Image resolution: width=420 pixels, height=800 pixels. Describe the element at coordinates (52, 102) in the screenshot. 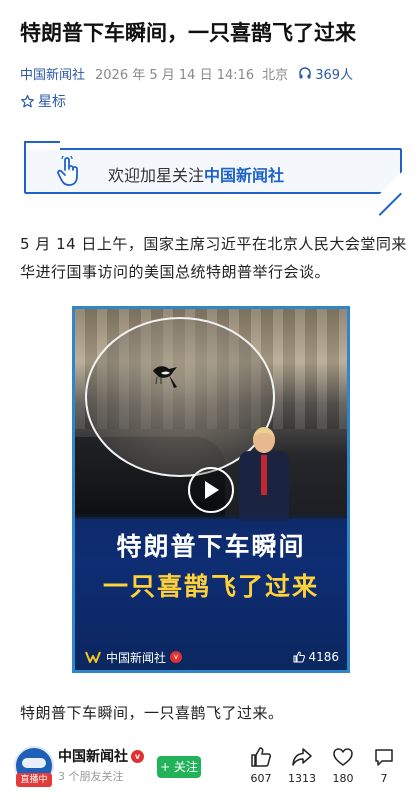

I see `star-label: 星标` at that location.